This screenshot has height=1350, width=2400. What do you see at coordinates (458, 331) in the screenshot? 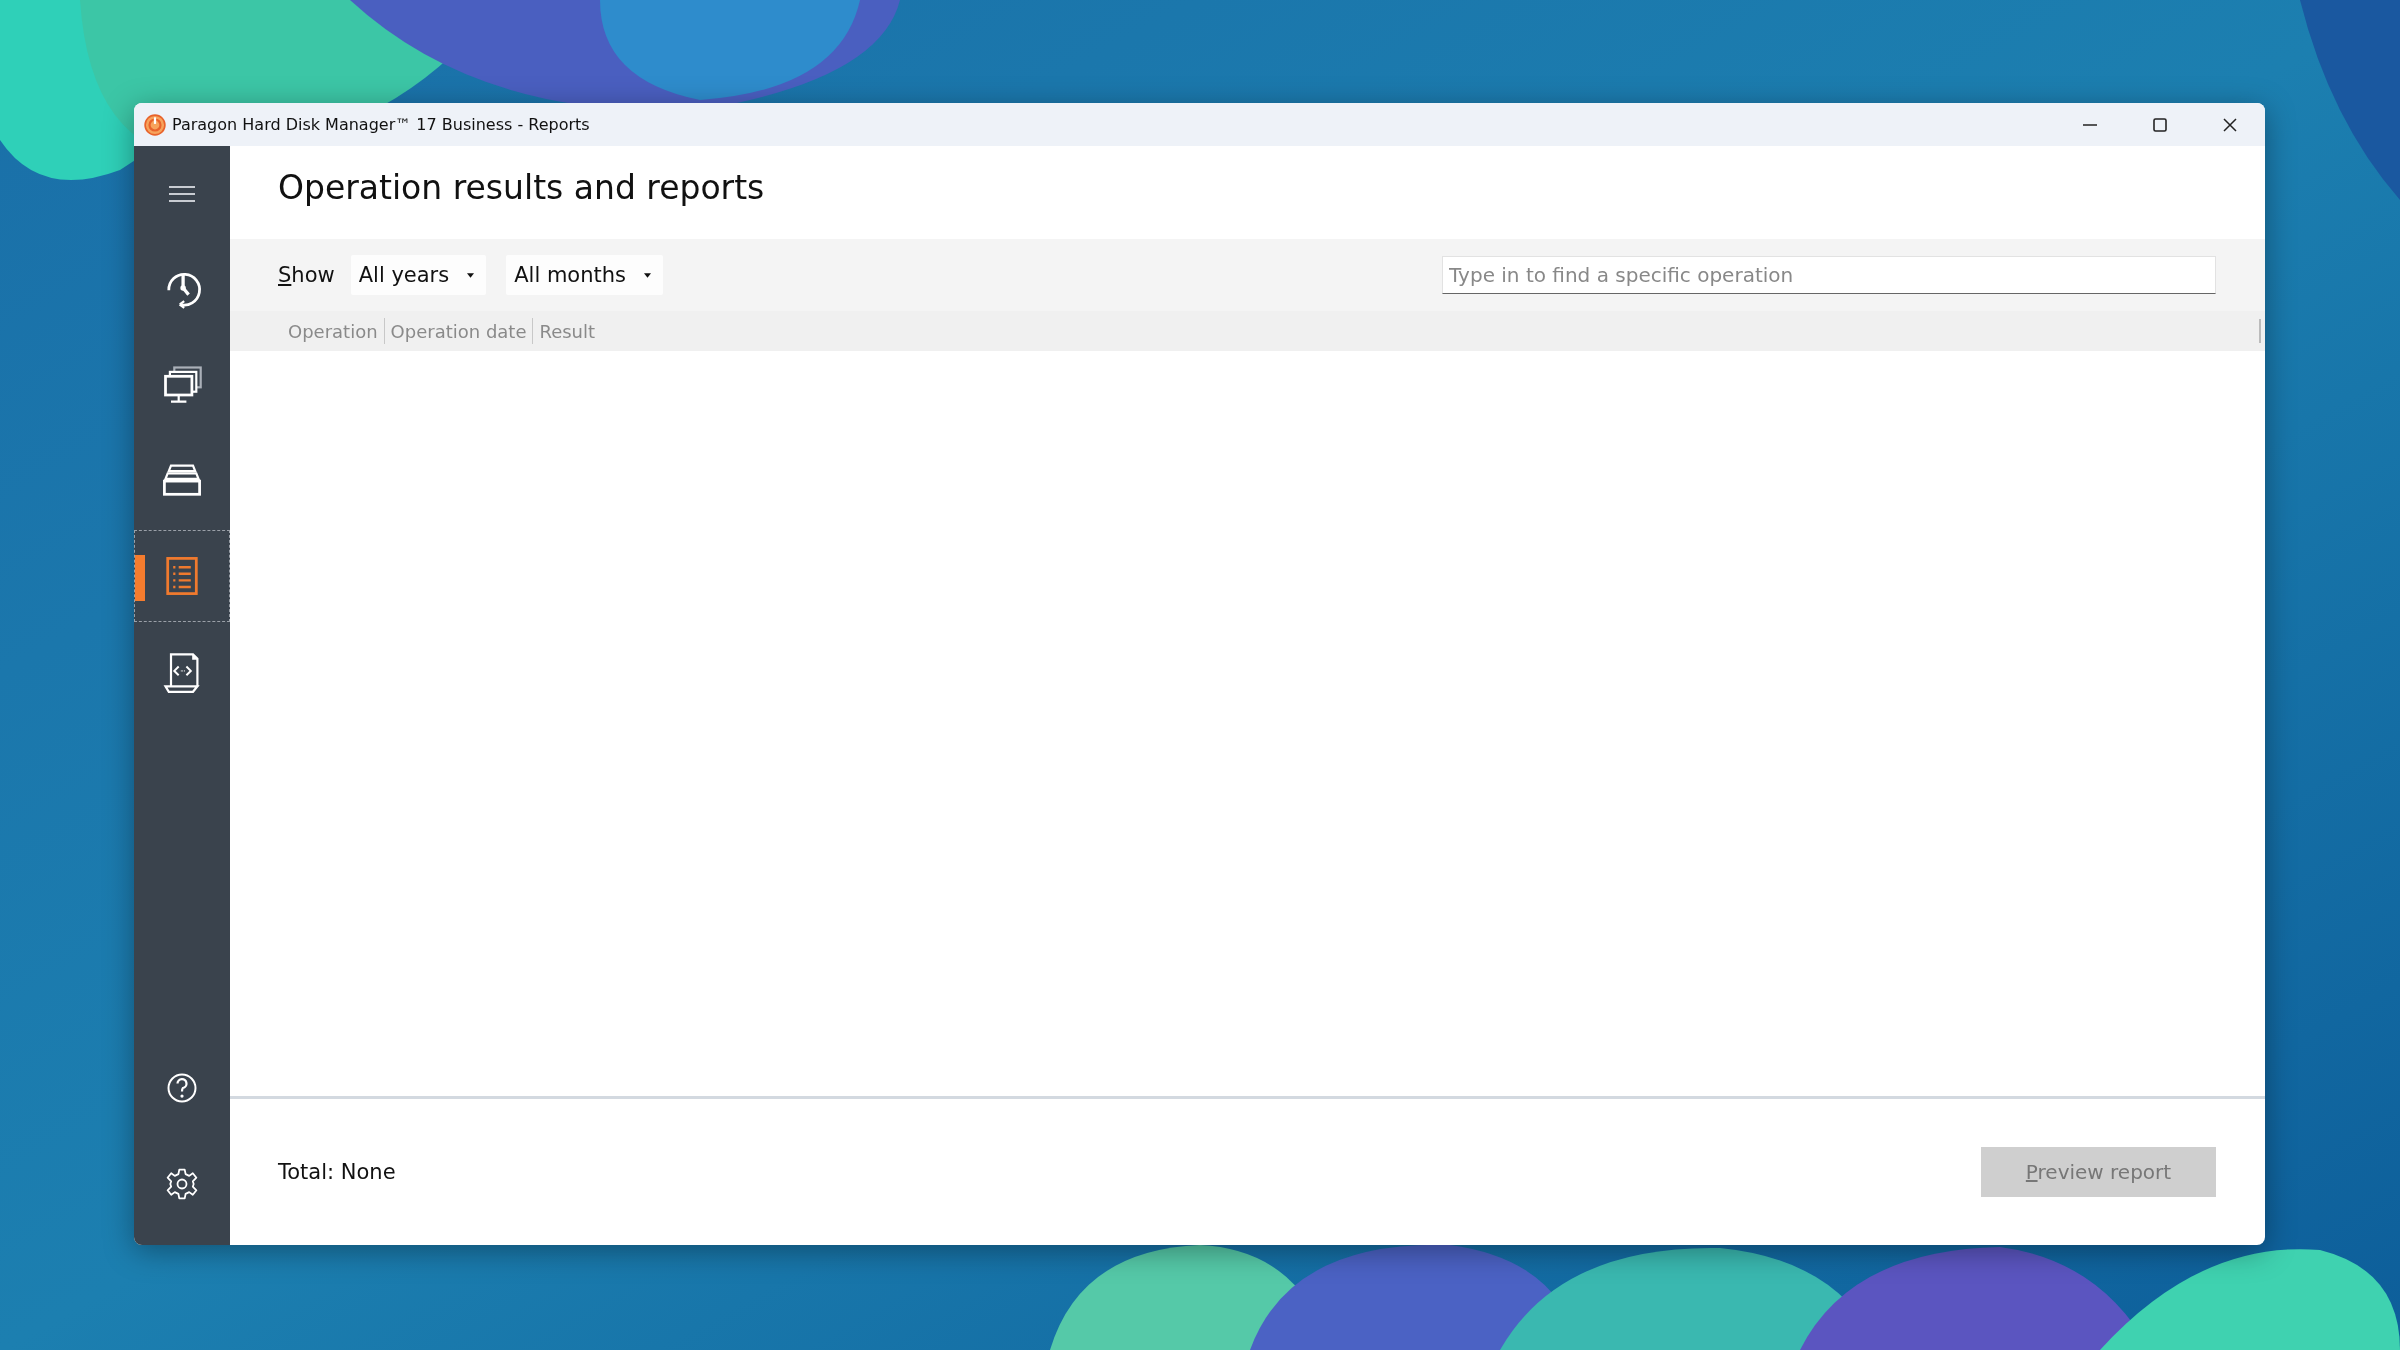
I see `column-header: Operation date` at bounding box center [458, 331].